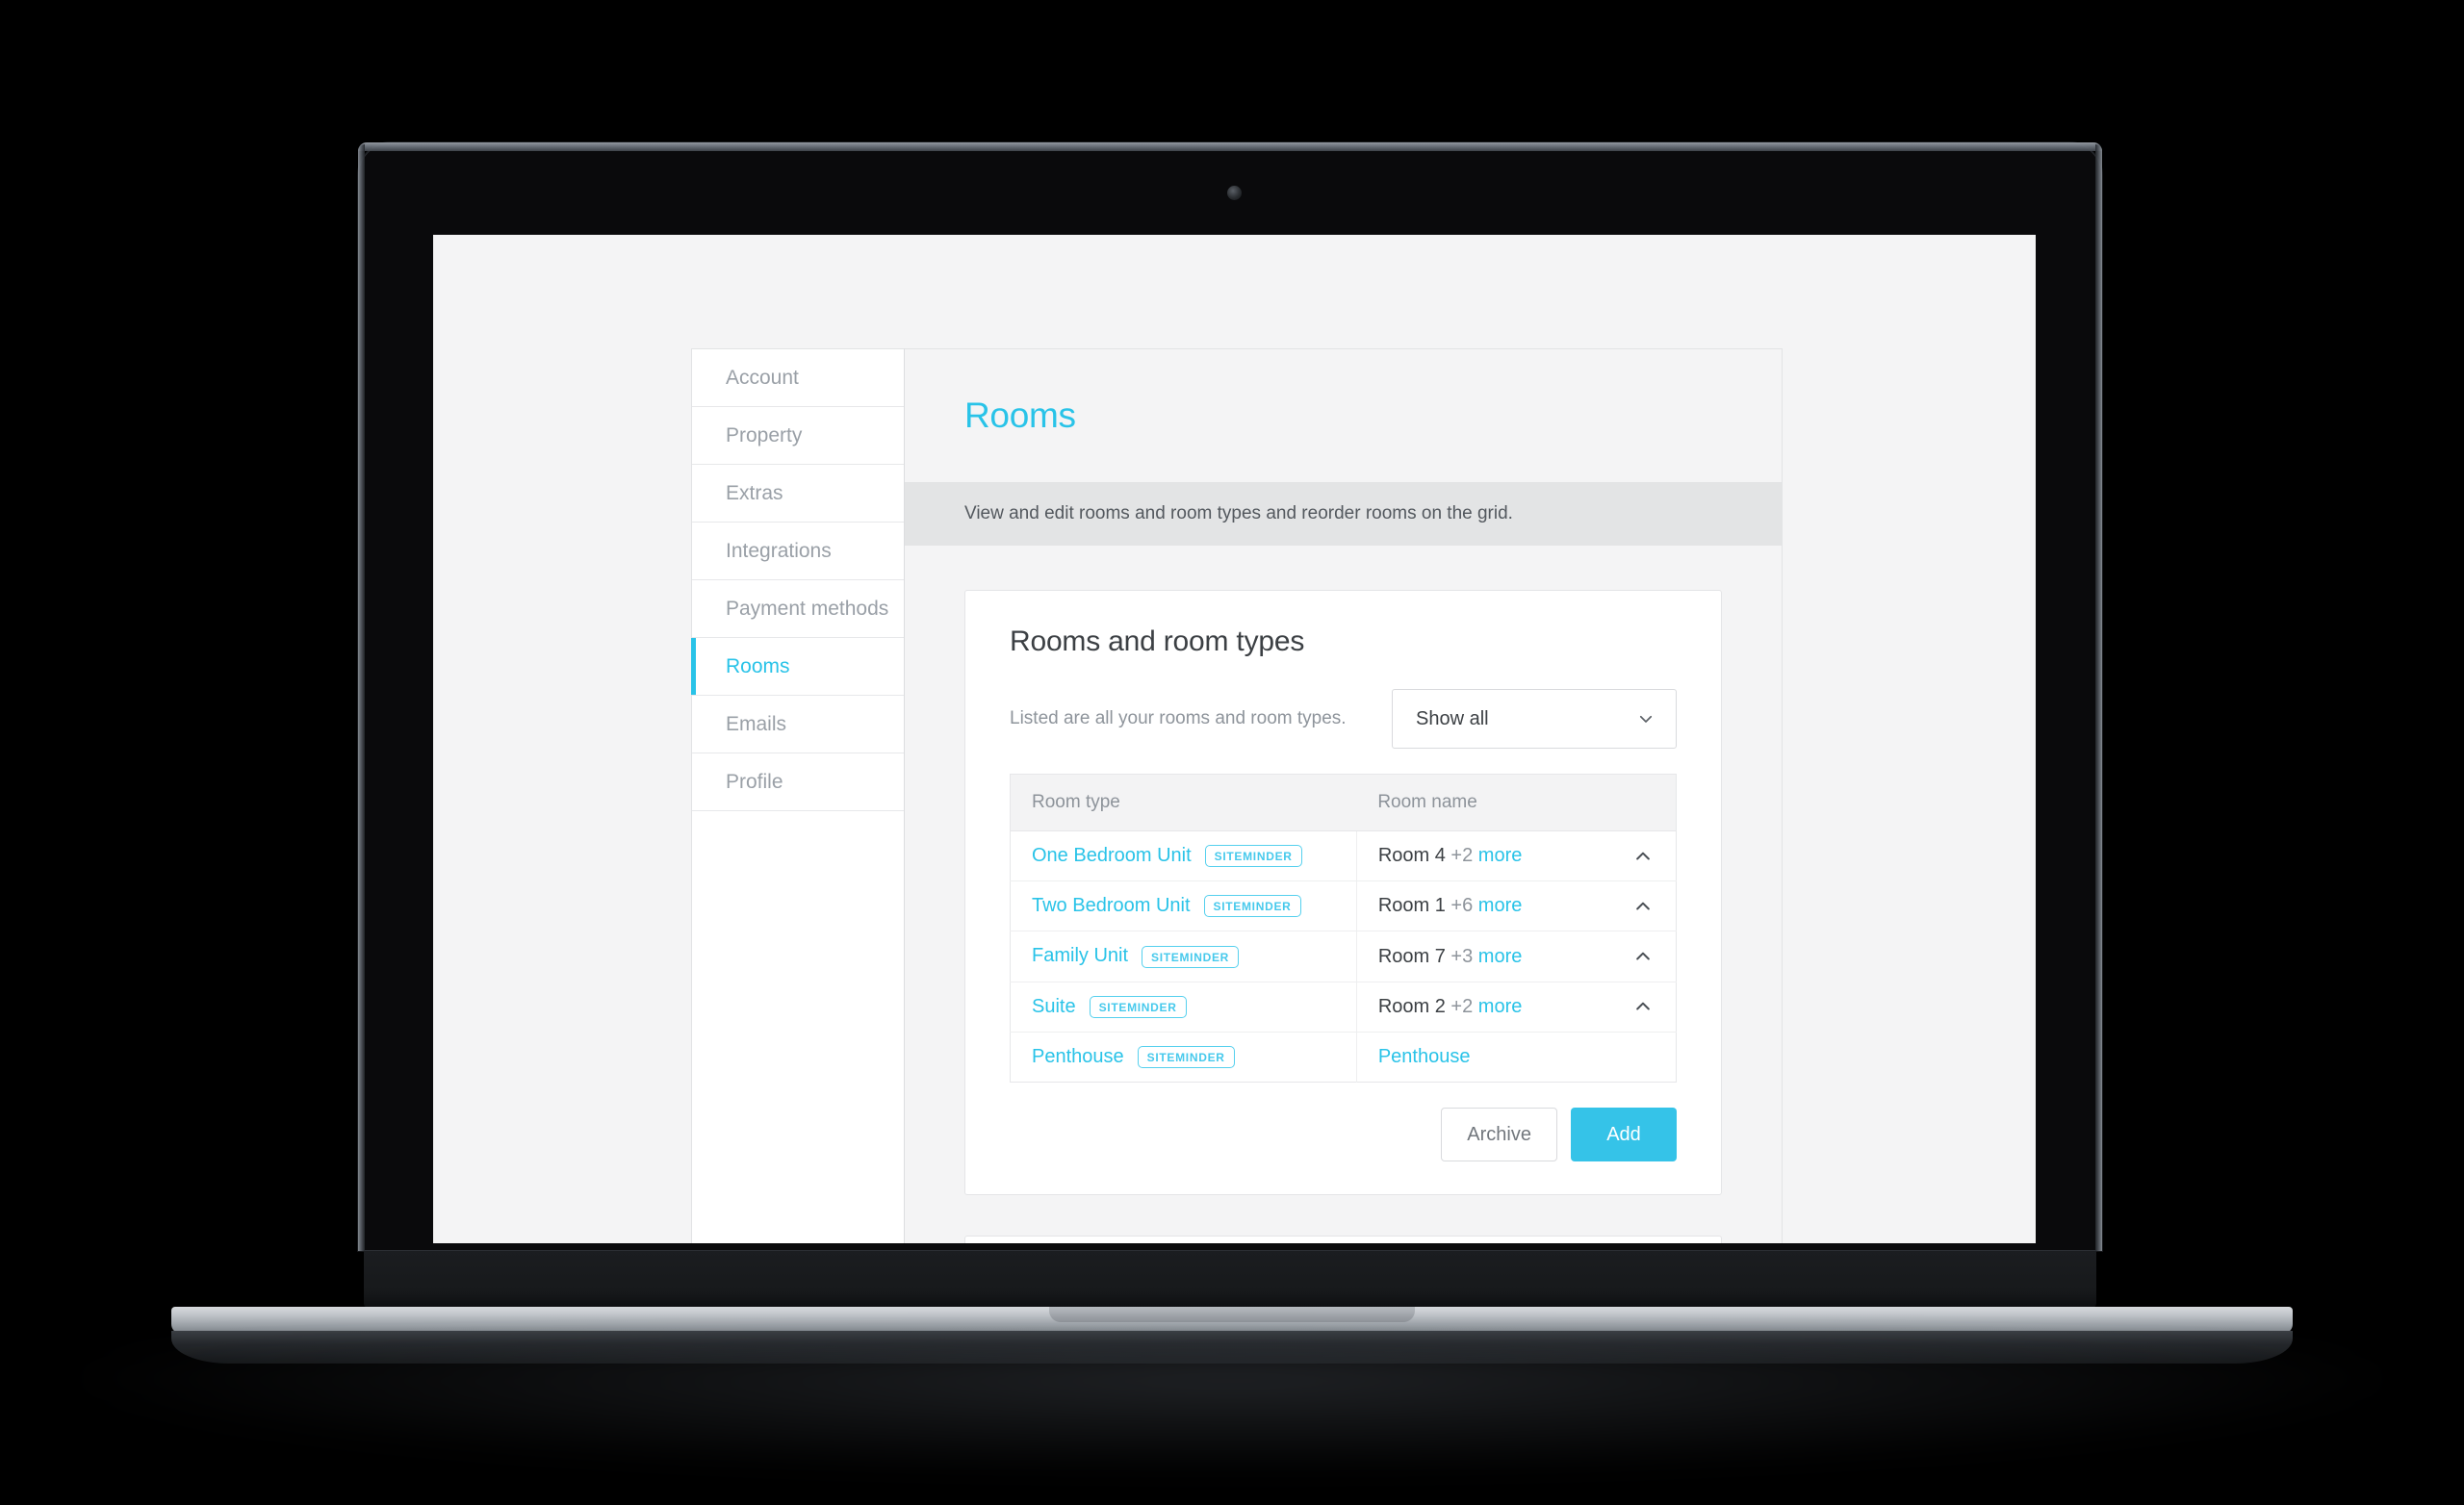 The image size is (2464, 1505). I want to click on cell-room-type: Family Unit SITEMINDER, so click(1183, 957).